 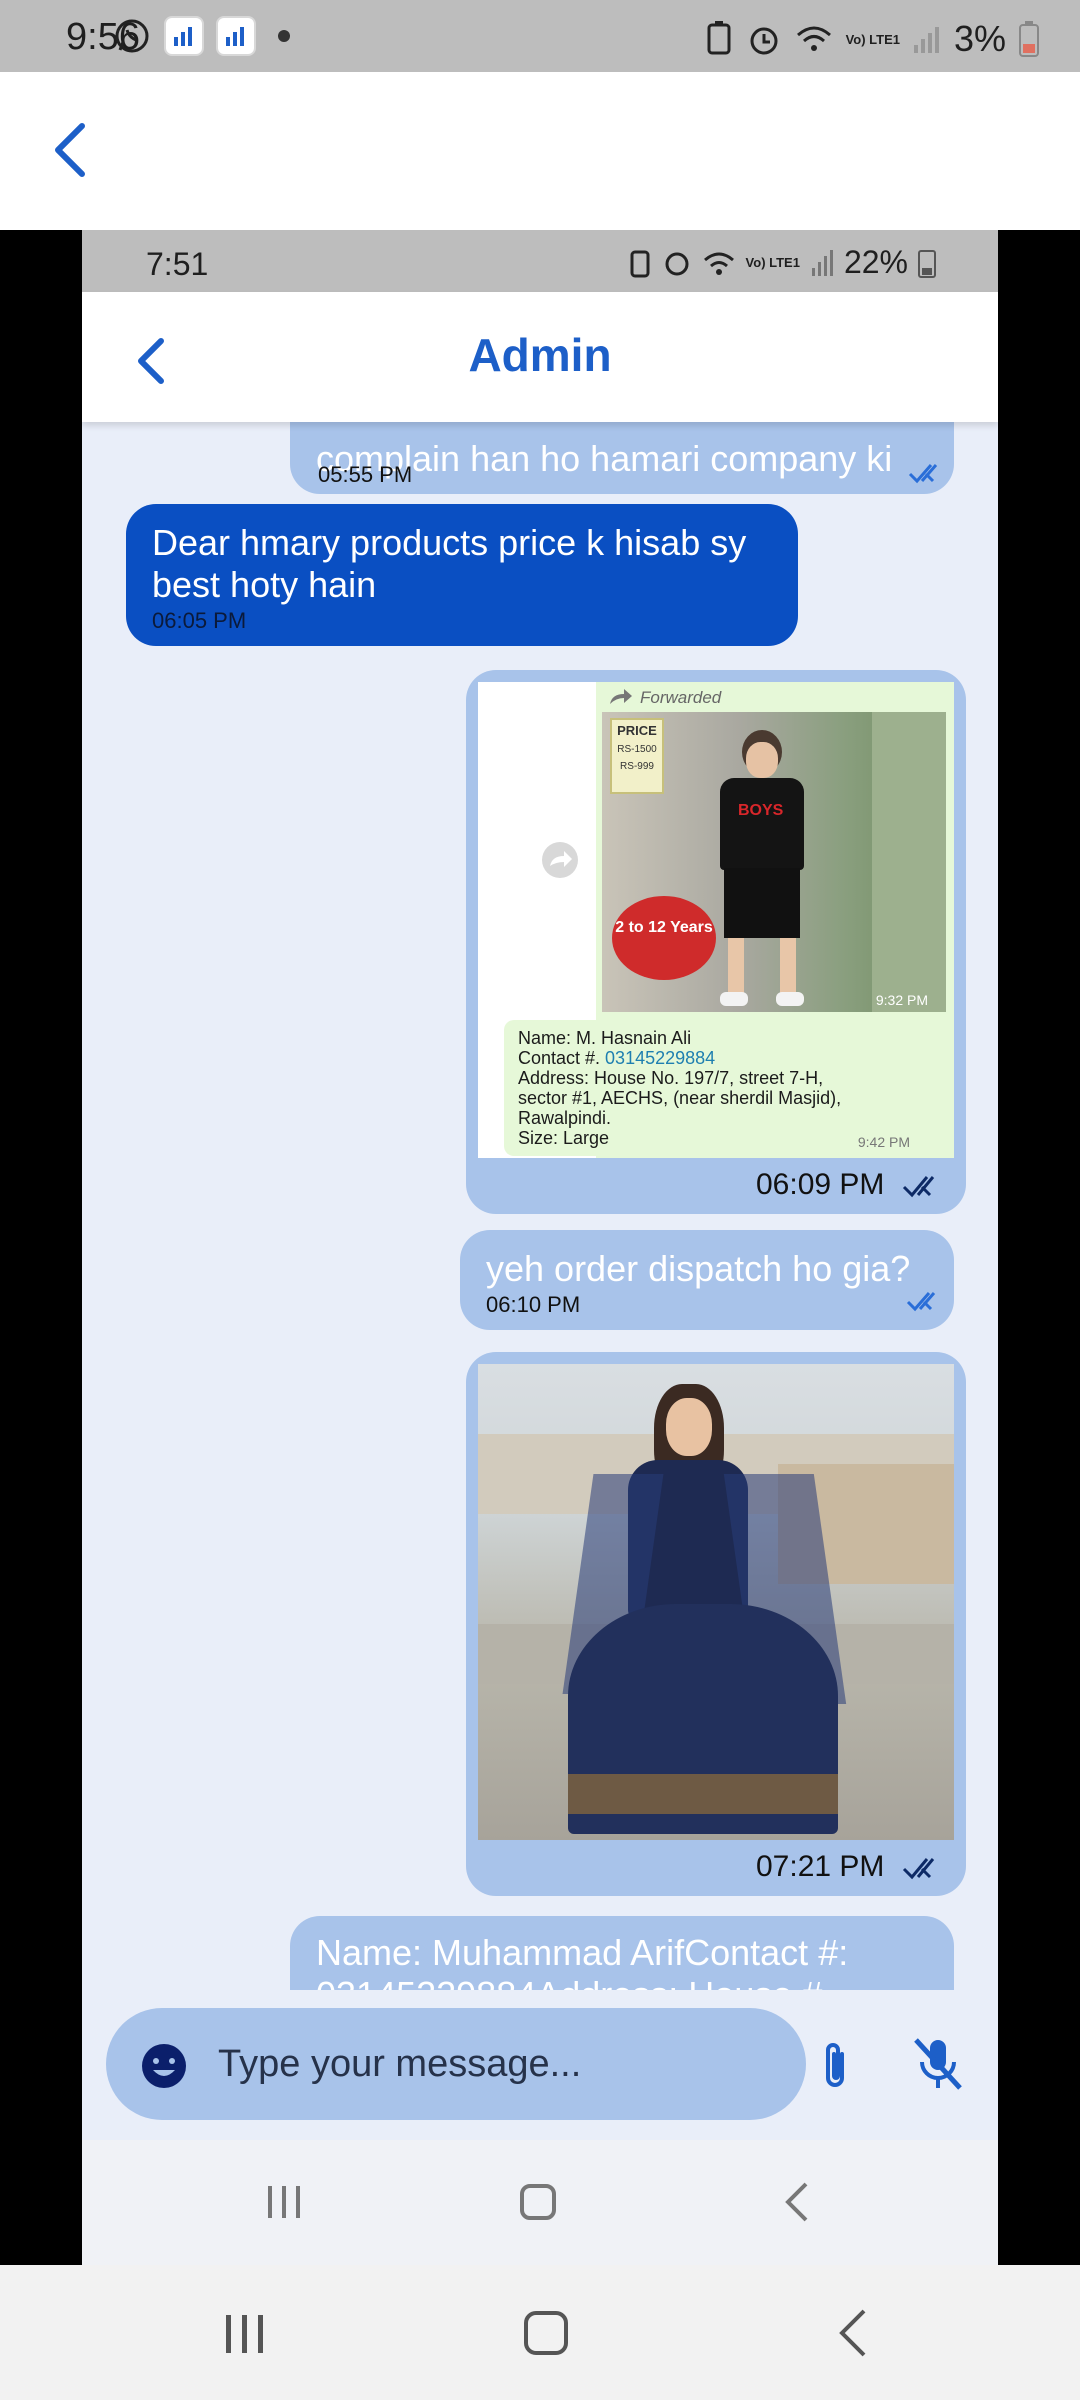 I want to click on inner-status-bar: 7:51 Vo) LTE1 22%, so click(x=540, y=261).